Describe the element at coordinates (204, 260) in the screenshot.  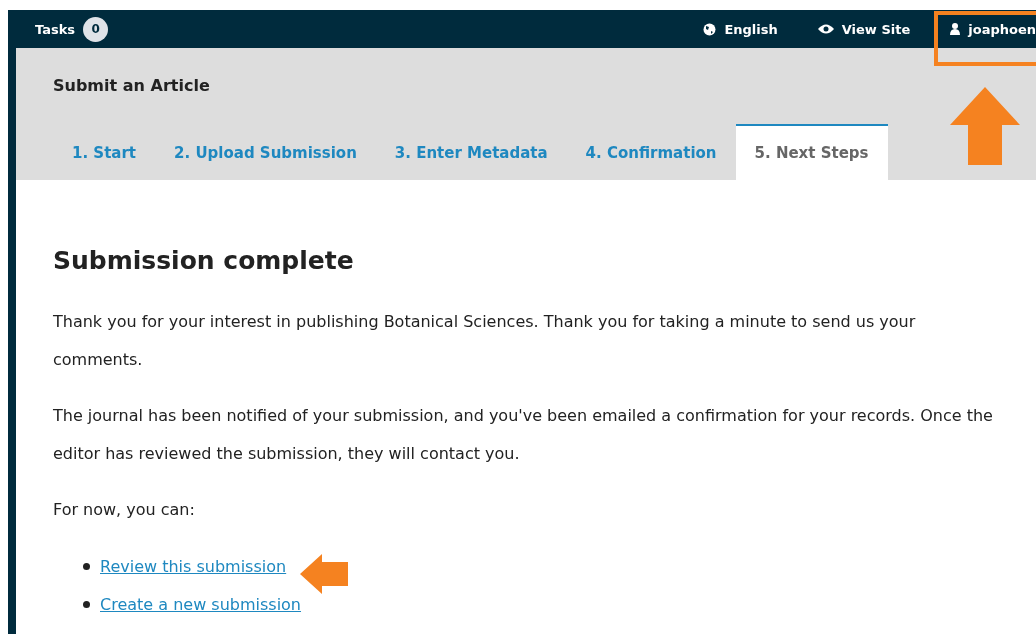
I see `section-heading: Submission complete` at that location.